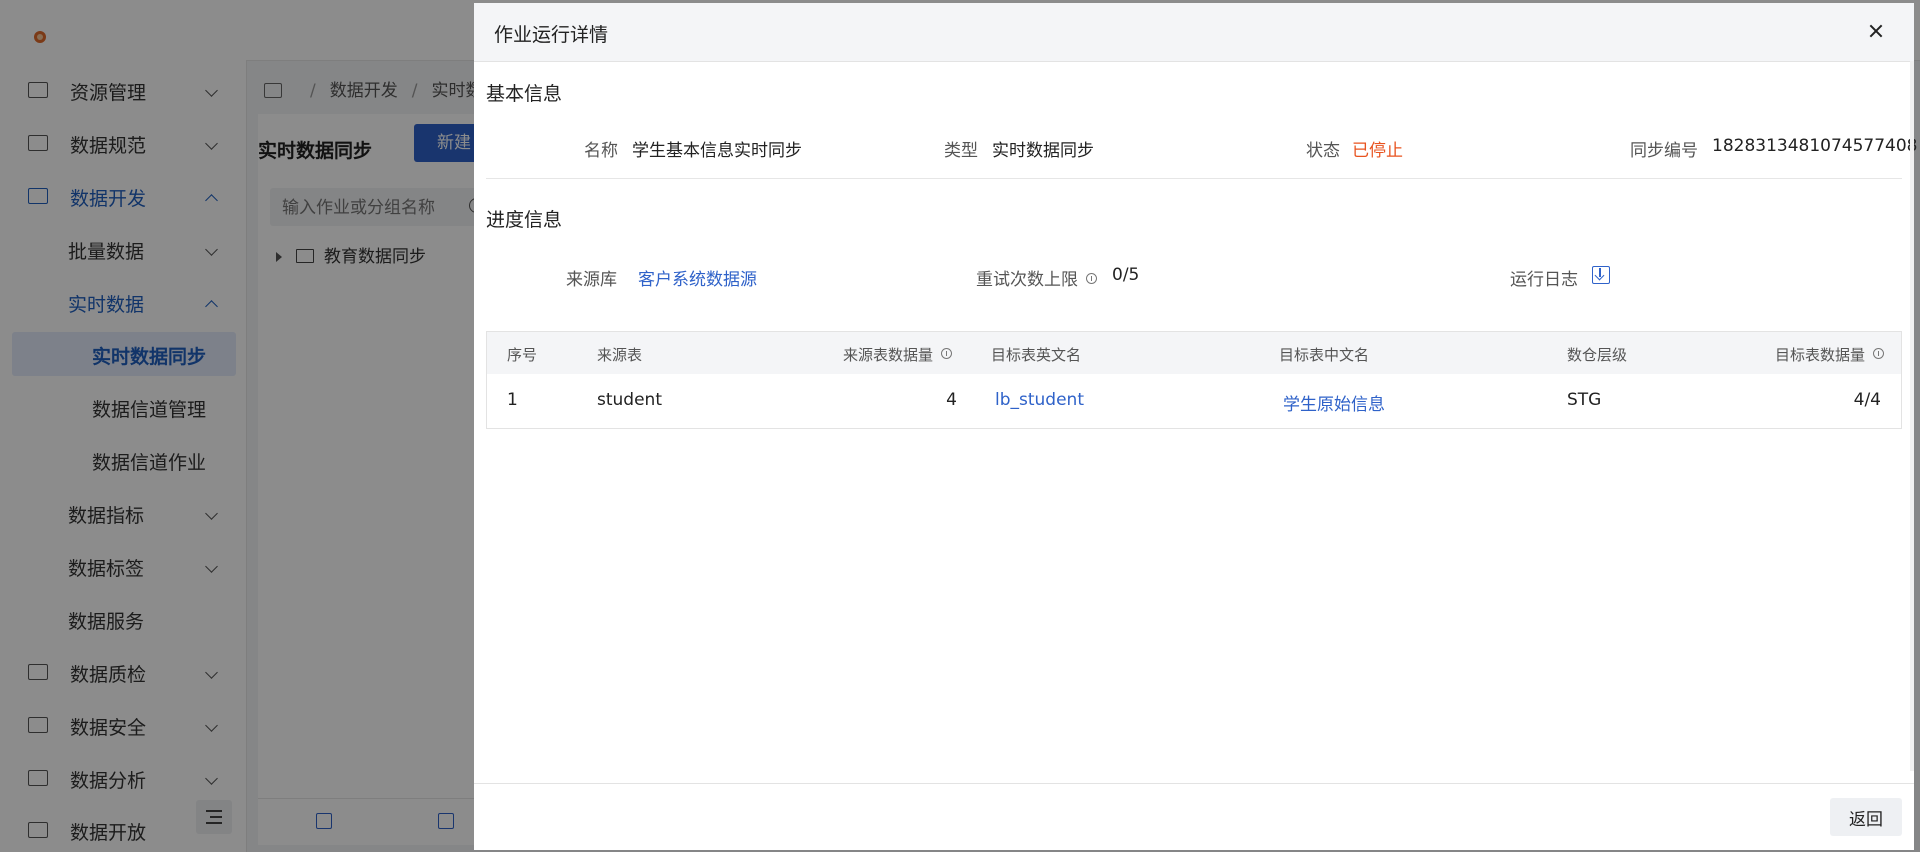 The image size is (1920, 852). What do you see at coordinates (1036, 355) in the screenshot?
I see `column-header: 目标表英文名` at bounding box center [1036, 355].